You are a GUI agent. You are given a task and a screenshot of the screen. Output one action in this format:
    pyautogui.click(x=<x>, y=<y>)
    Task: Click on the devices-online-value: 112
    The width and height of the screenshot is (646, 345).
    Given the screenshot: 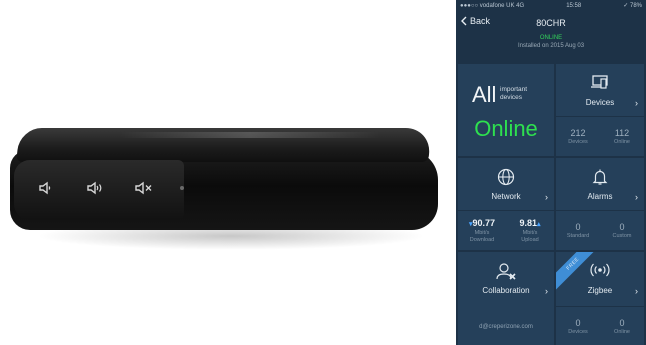 What is the action you would take?
    pyautogui.click(x=622, y=132)
    